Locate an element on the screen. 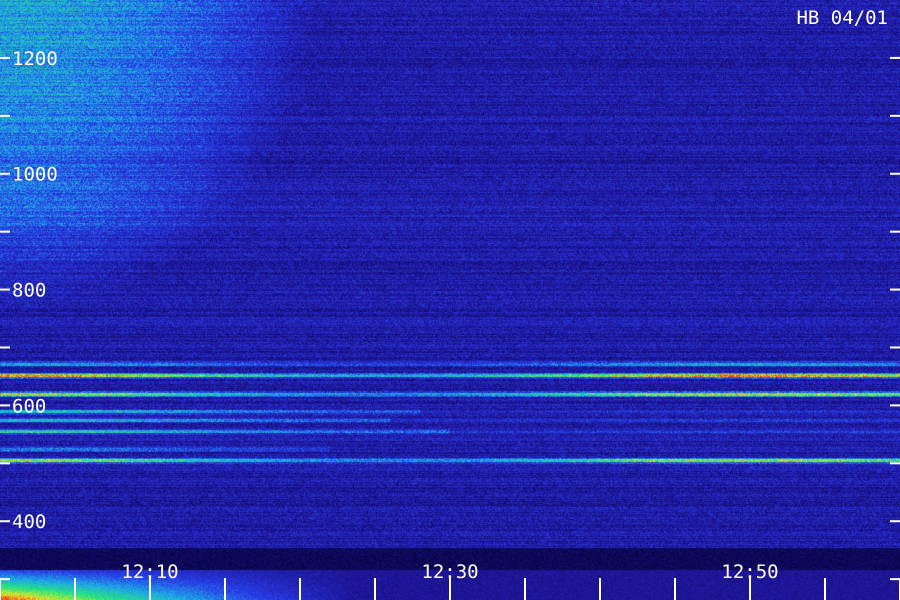  station-label: HB 04/01 is located at coordinates (842, 18).